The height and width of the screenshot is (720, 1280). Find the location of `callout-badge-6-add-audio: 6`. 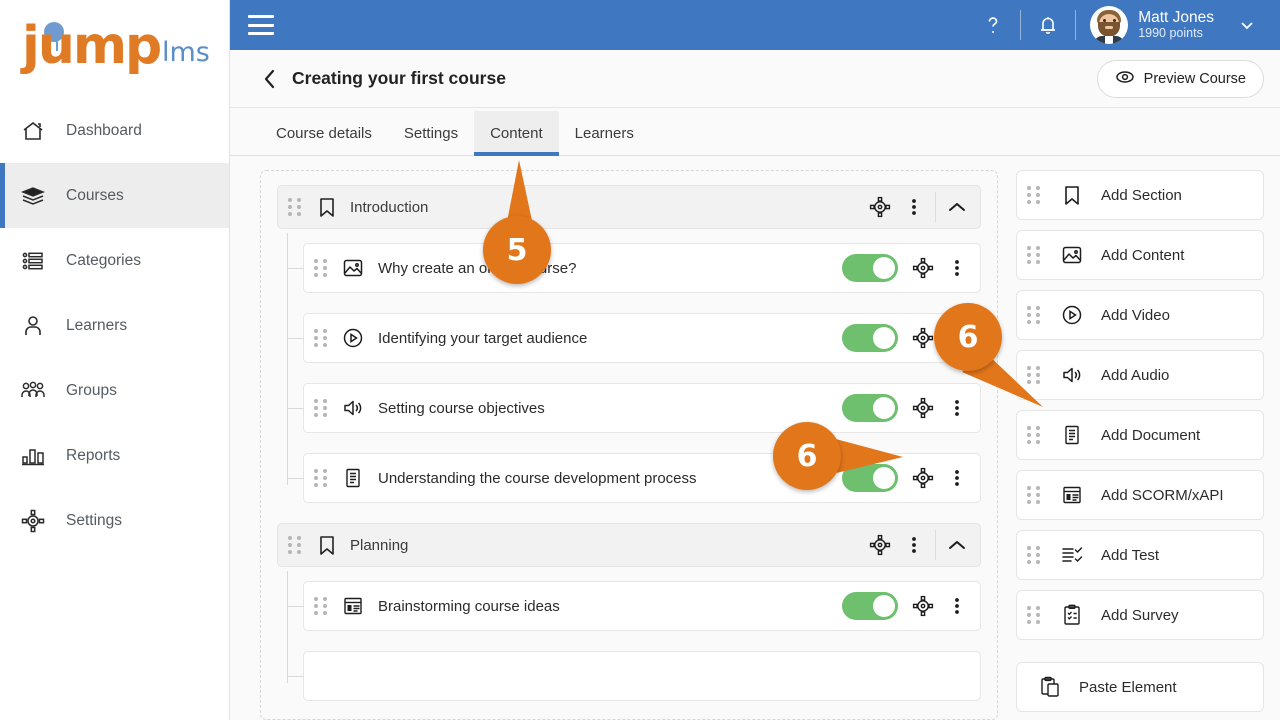

callout-badge-6-add-audio: 6 is located at coordinates (968, 337).